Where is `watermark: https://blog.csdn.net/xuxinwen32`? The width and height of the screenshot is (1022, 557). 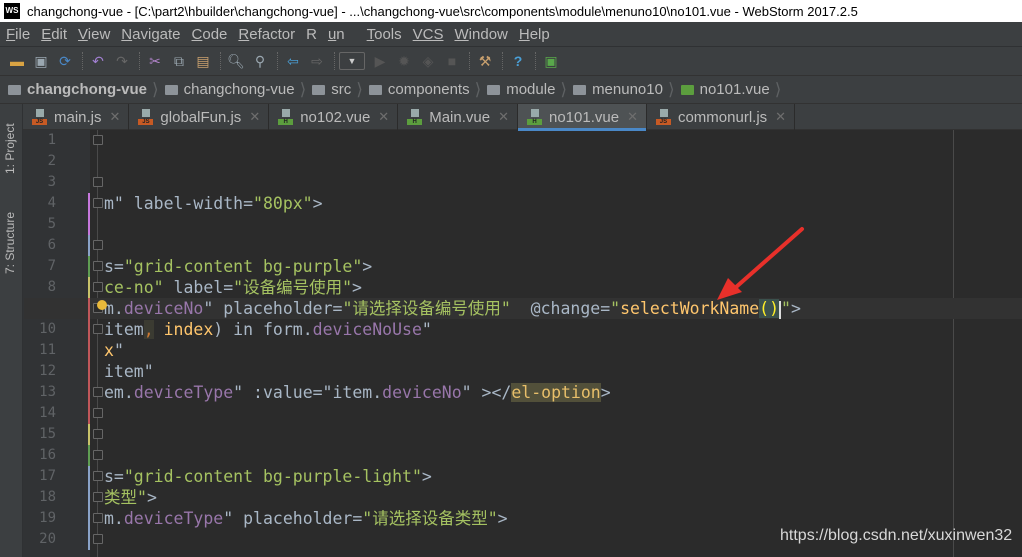
watermark: https://blog.csdn.net/xuxinwen32 is located at coordinates (896, 535).